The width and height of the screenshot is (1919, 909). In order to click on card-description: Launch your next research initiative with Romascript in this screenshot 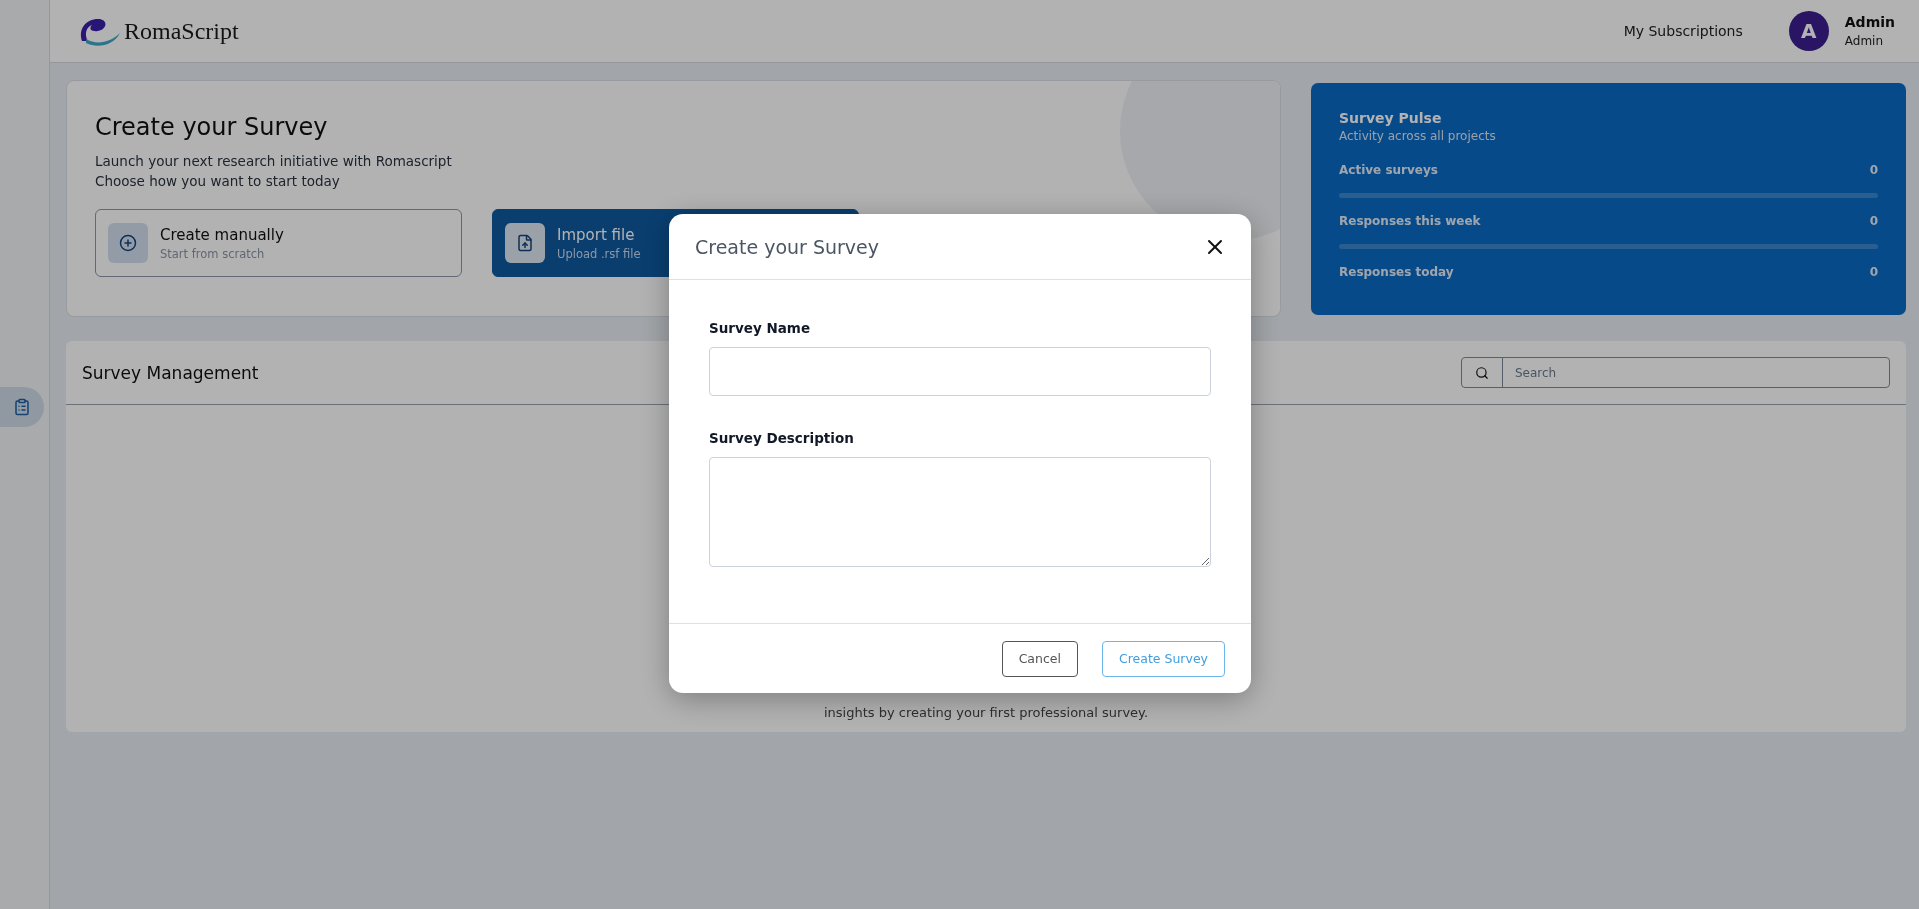, I will do `click(274, 161)`.